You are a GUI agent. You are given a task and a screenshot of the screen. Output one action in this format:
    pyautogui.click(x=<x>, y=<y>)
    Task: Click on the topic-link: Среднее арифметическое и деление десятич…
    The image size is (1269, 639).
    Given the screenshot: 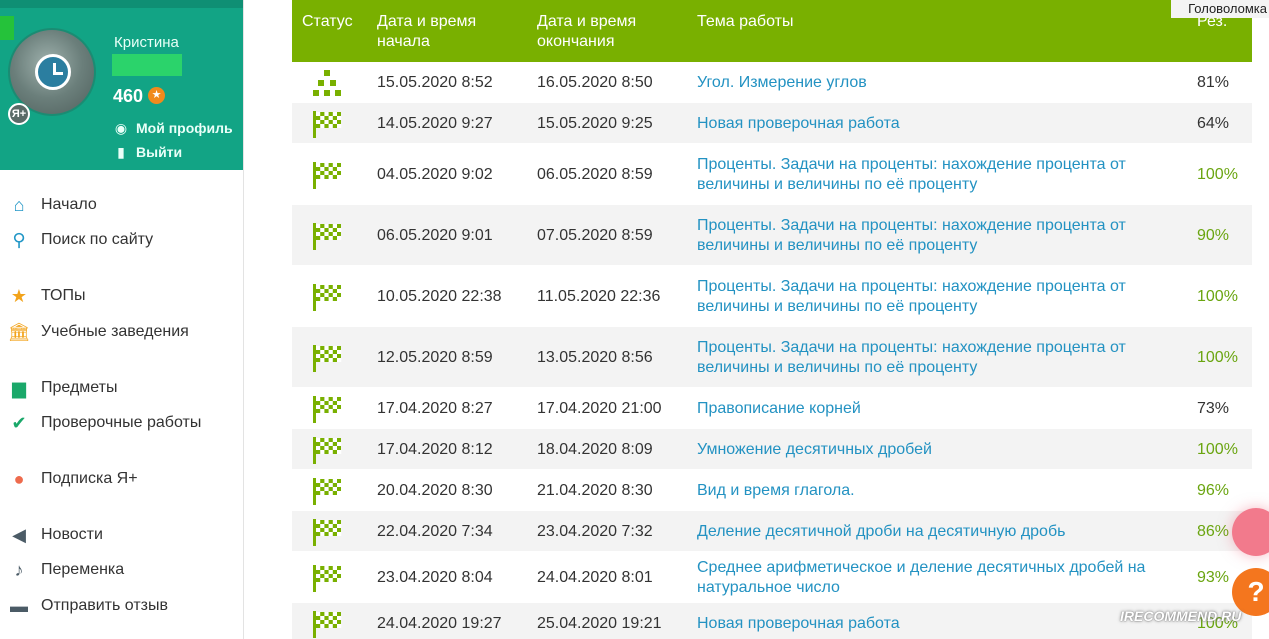 What is the action you would take?
    pyautogui.click(x=921, y=578)
    